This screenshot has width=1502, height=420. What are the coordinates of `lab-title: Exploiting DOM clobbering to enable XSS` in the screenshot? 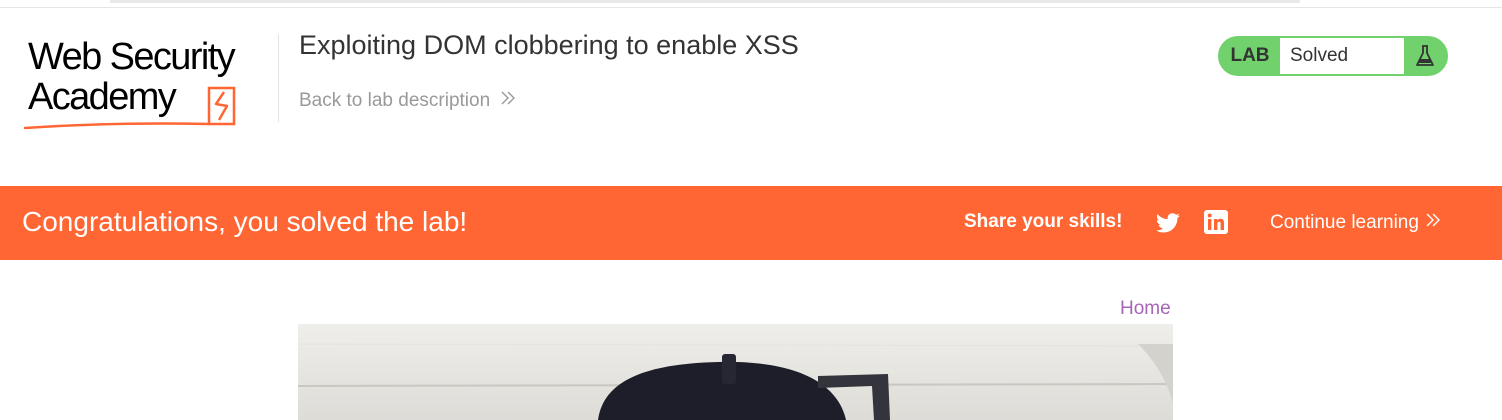 It's located at (549, 45).